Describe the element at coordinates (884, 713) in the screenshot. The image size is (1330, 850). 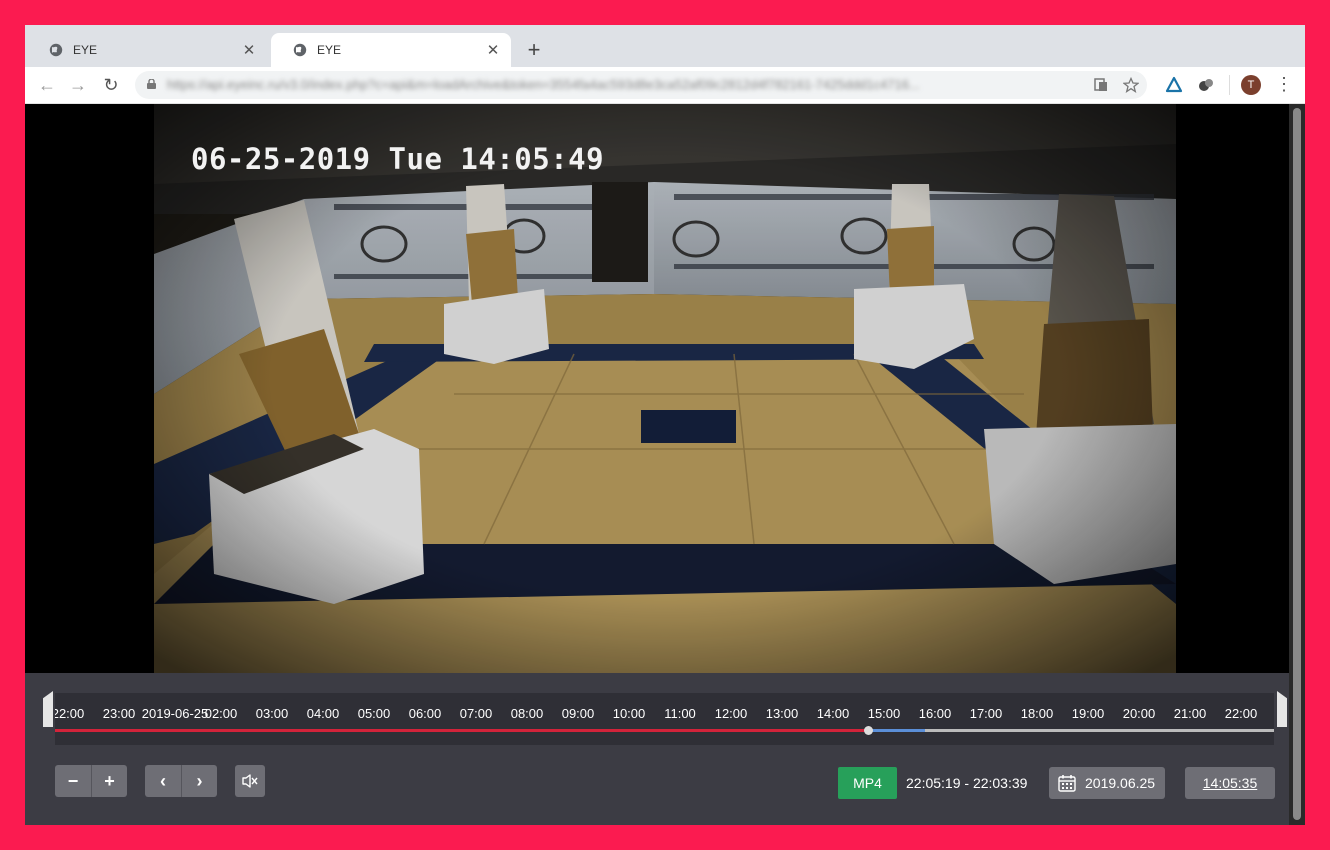
I see `timeline-hour-label: 15:00` at that location.